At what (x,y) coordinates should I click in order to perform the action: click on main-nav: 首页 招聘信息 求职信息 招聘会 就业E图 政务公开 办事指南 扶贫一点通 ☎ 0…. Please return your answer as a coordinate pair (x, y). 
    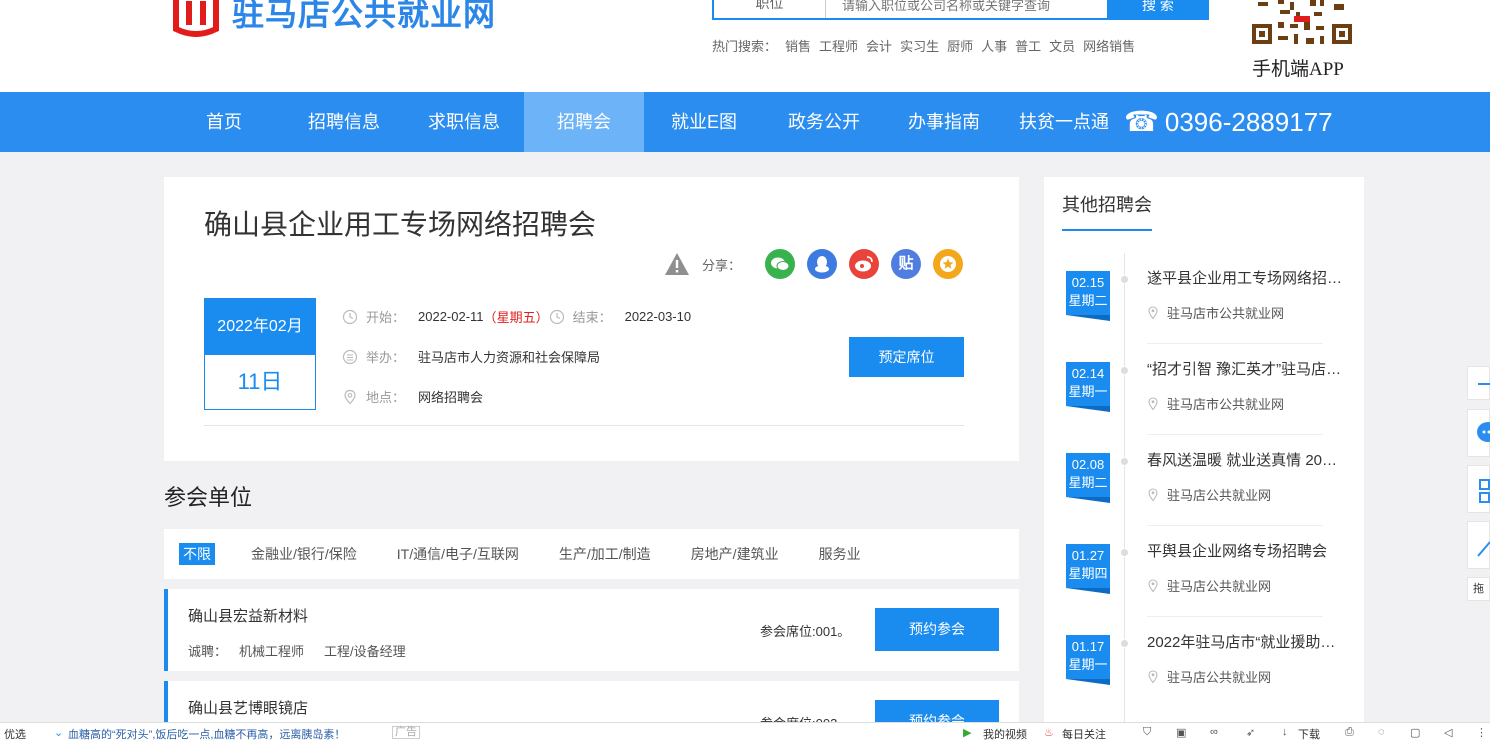
    Looking at the image, I should click on (745, 122).